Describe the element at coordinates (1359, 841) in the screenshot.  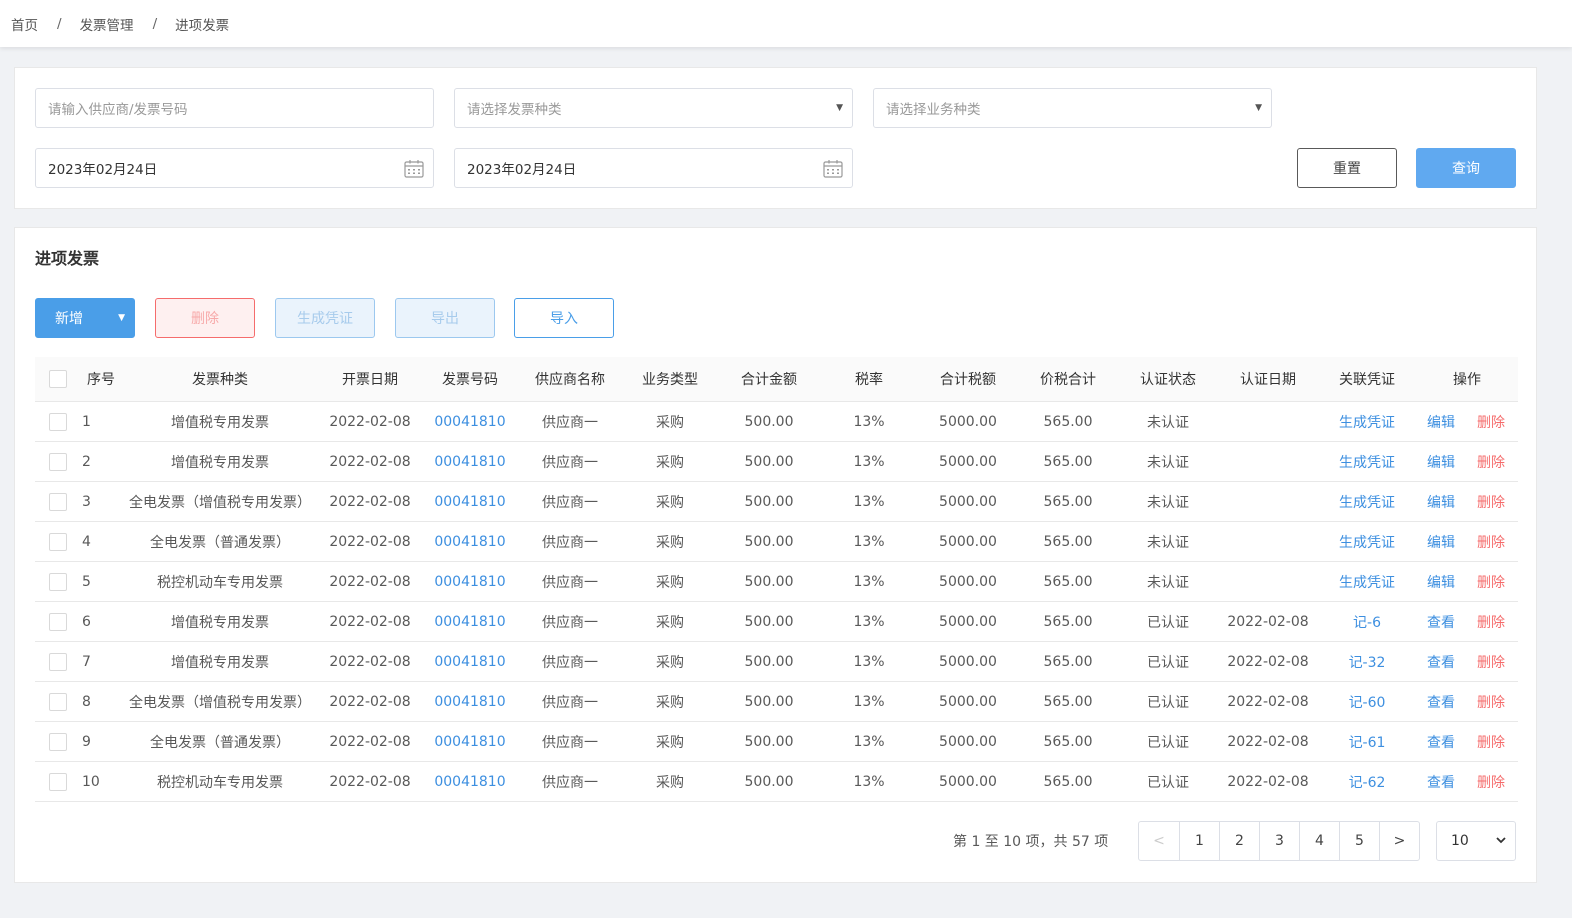
I see `page-button-5: 5` at that location.